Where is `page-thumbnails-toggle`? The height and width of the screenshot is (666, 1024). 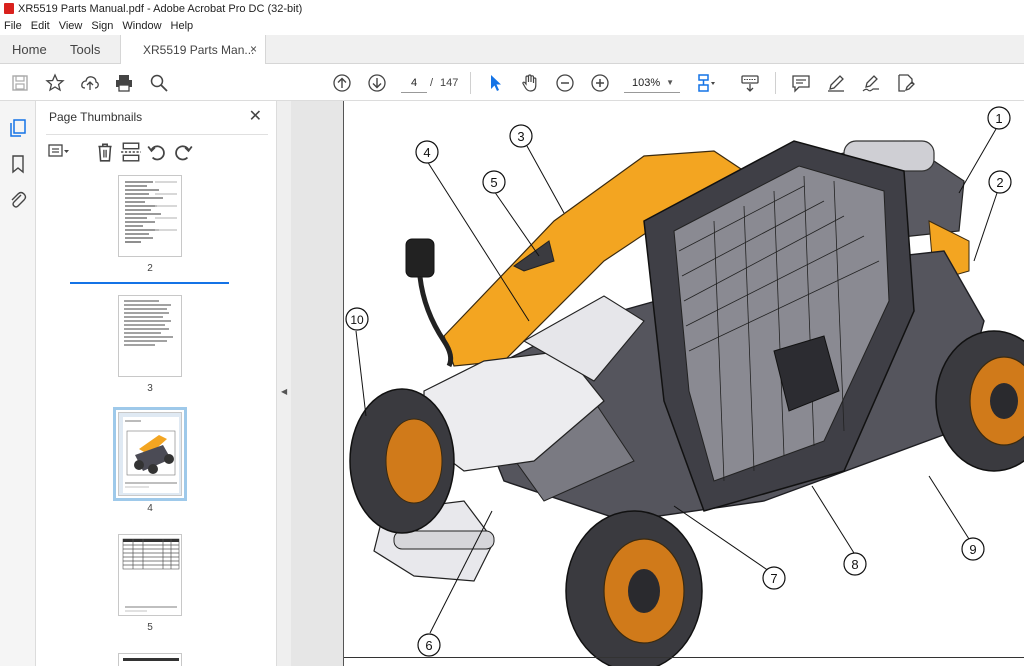
page-thumbnails-toggle is located at coordinates (18, 128).